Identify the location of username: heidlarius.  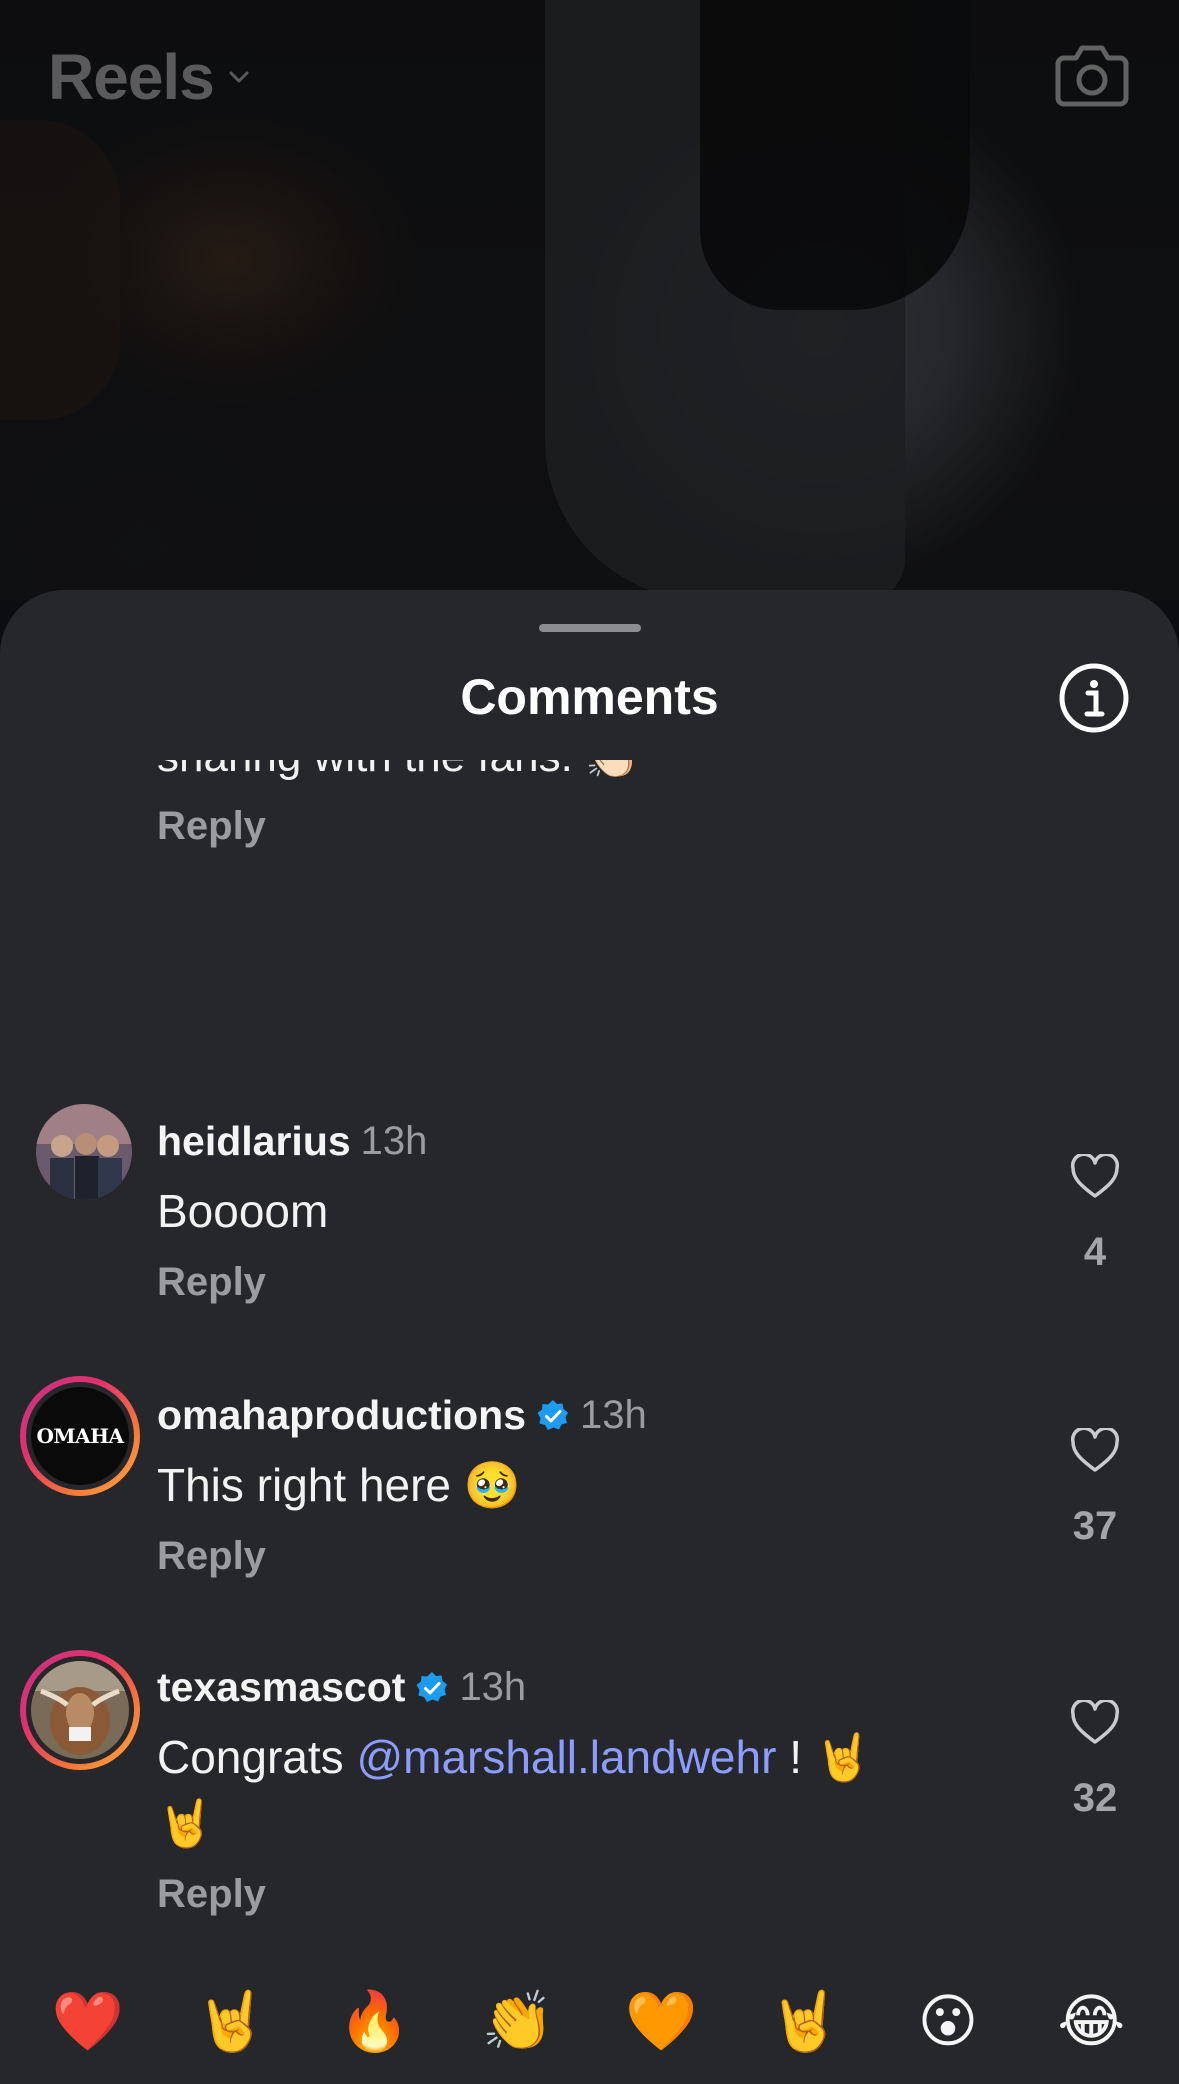
(254, 1141).